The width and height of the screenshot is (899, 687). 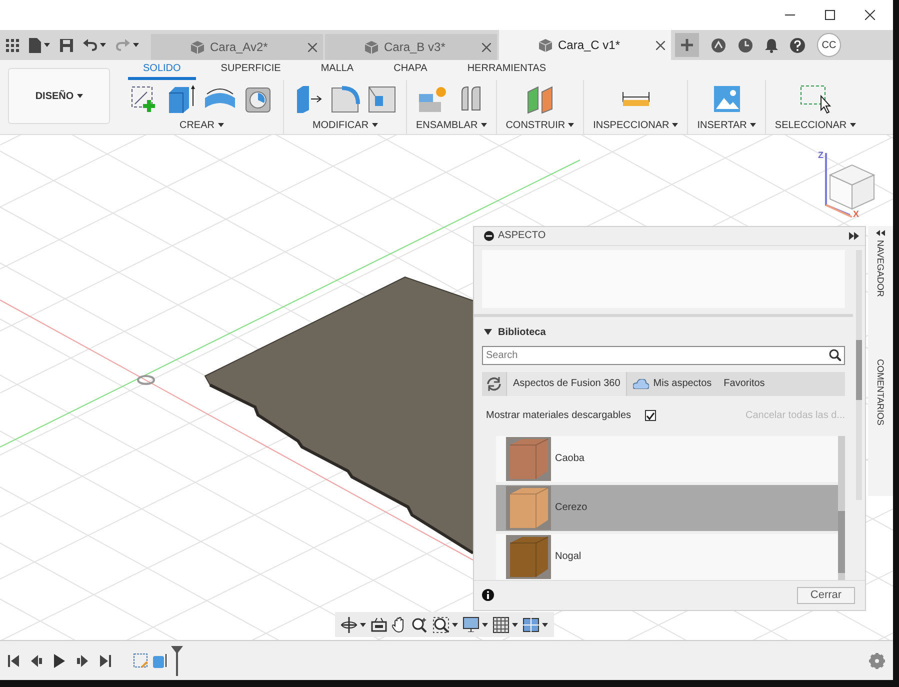 What do you see at coordinates (382, 99) in the screenshot?
I see `chamfer-icon` at bounding box center [382, 99].